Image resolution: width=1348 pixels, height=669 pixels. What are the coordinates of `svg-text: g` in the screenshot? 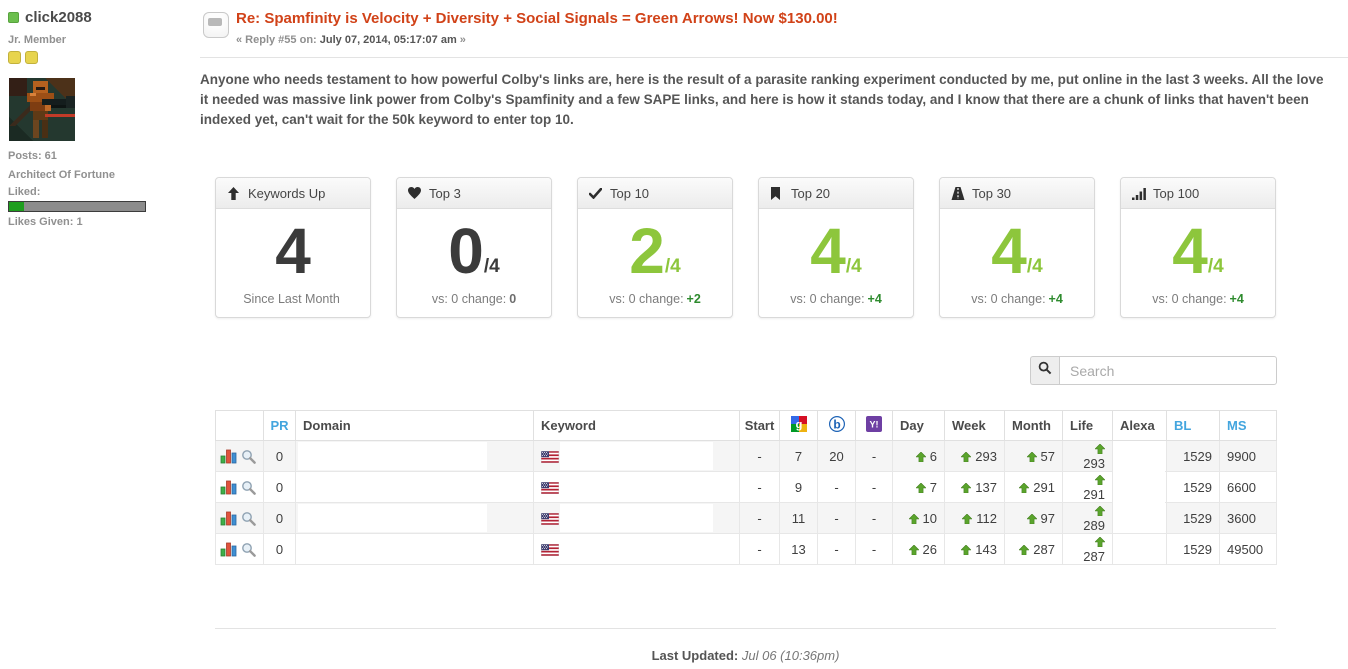 It's located at (798, 425).